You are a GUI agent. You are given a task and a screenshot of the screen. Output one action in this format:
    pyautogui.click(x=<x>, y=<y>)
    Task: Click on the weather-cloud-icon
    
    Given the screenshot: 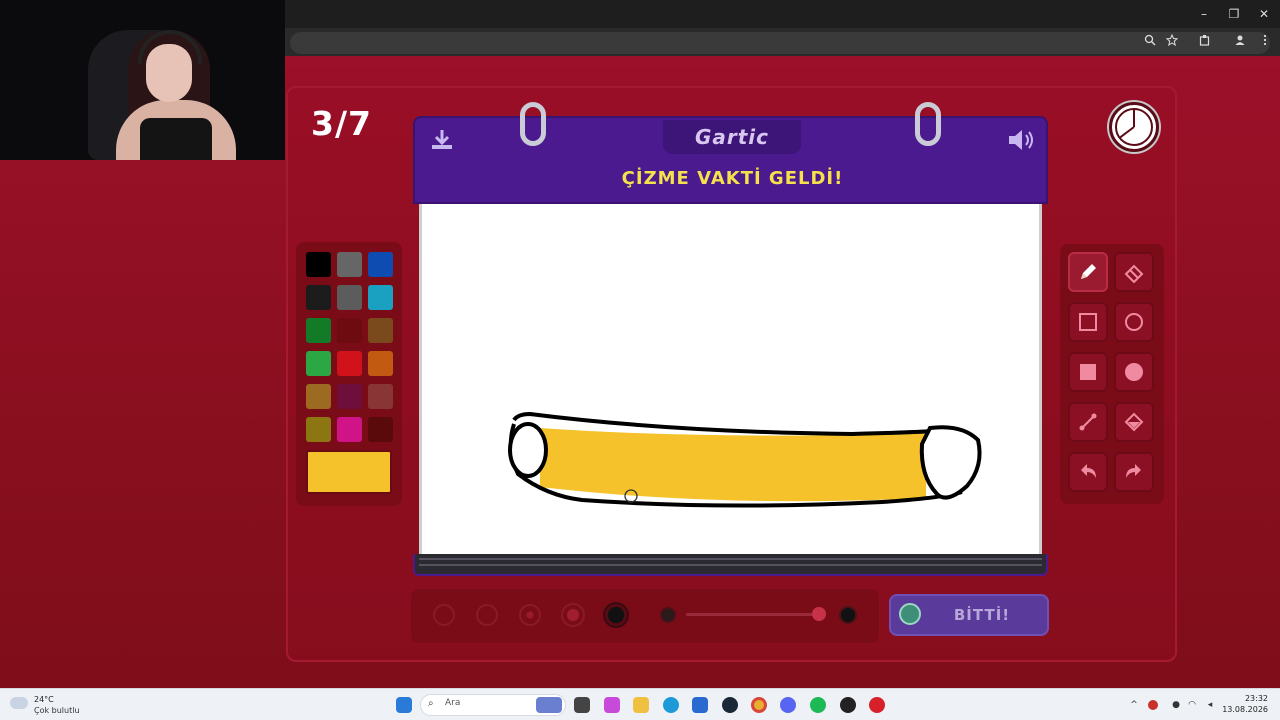 What is the action you would take?
    pyautogui.click(x=19, y=703)
    